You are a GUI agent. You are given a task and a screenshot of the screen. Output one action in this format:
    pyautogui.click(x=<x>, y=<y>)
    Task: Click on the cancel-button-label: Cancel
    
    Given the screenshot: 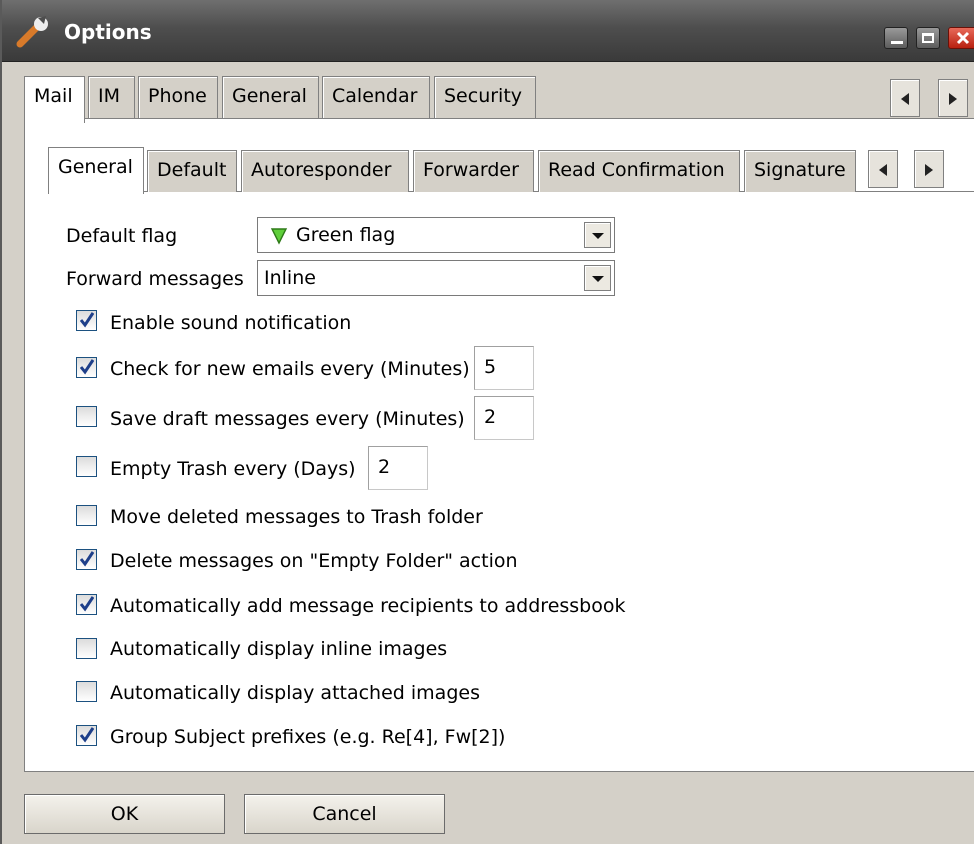 What is the action you would take?
    pyautogui.click(x=344, y=814)
    